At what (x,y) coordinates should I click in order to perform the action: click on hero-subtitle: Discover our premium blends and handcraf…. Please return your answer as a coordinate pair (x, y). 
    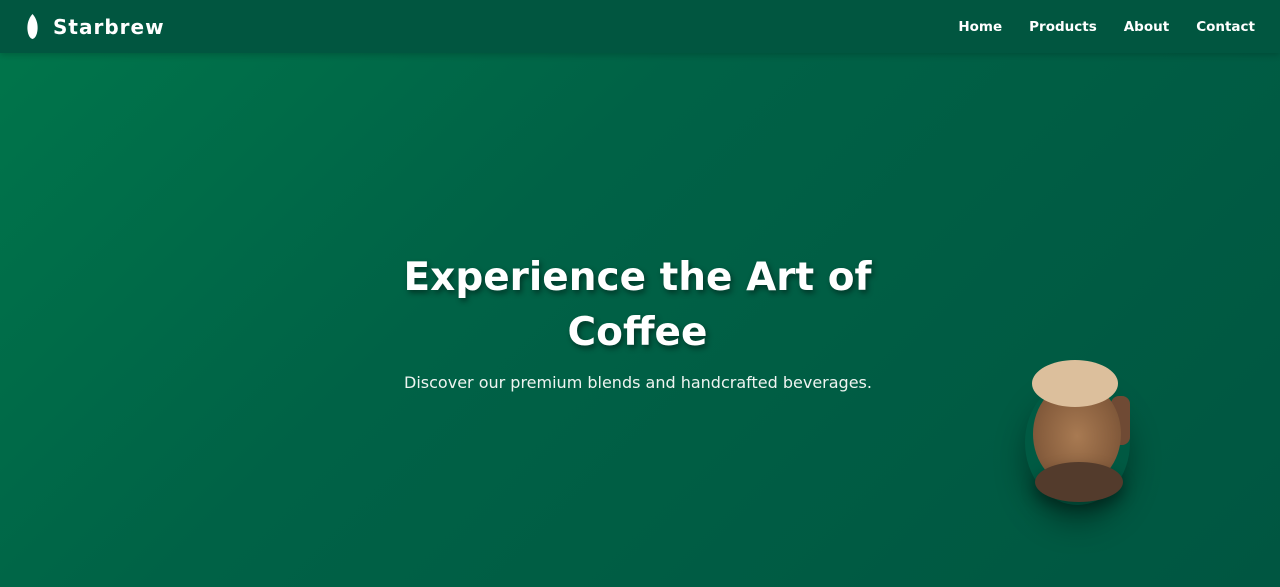
    Looking at the image, I should click on (638, 382).